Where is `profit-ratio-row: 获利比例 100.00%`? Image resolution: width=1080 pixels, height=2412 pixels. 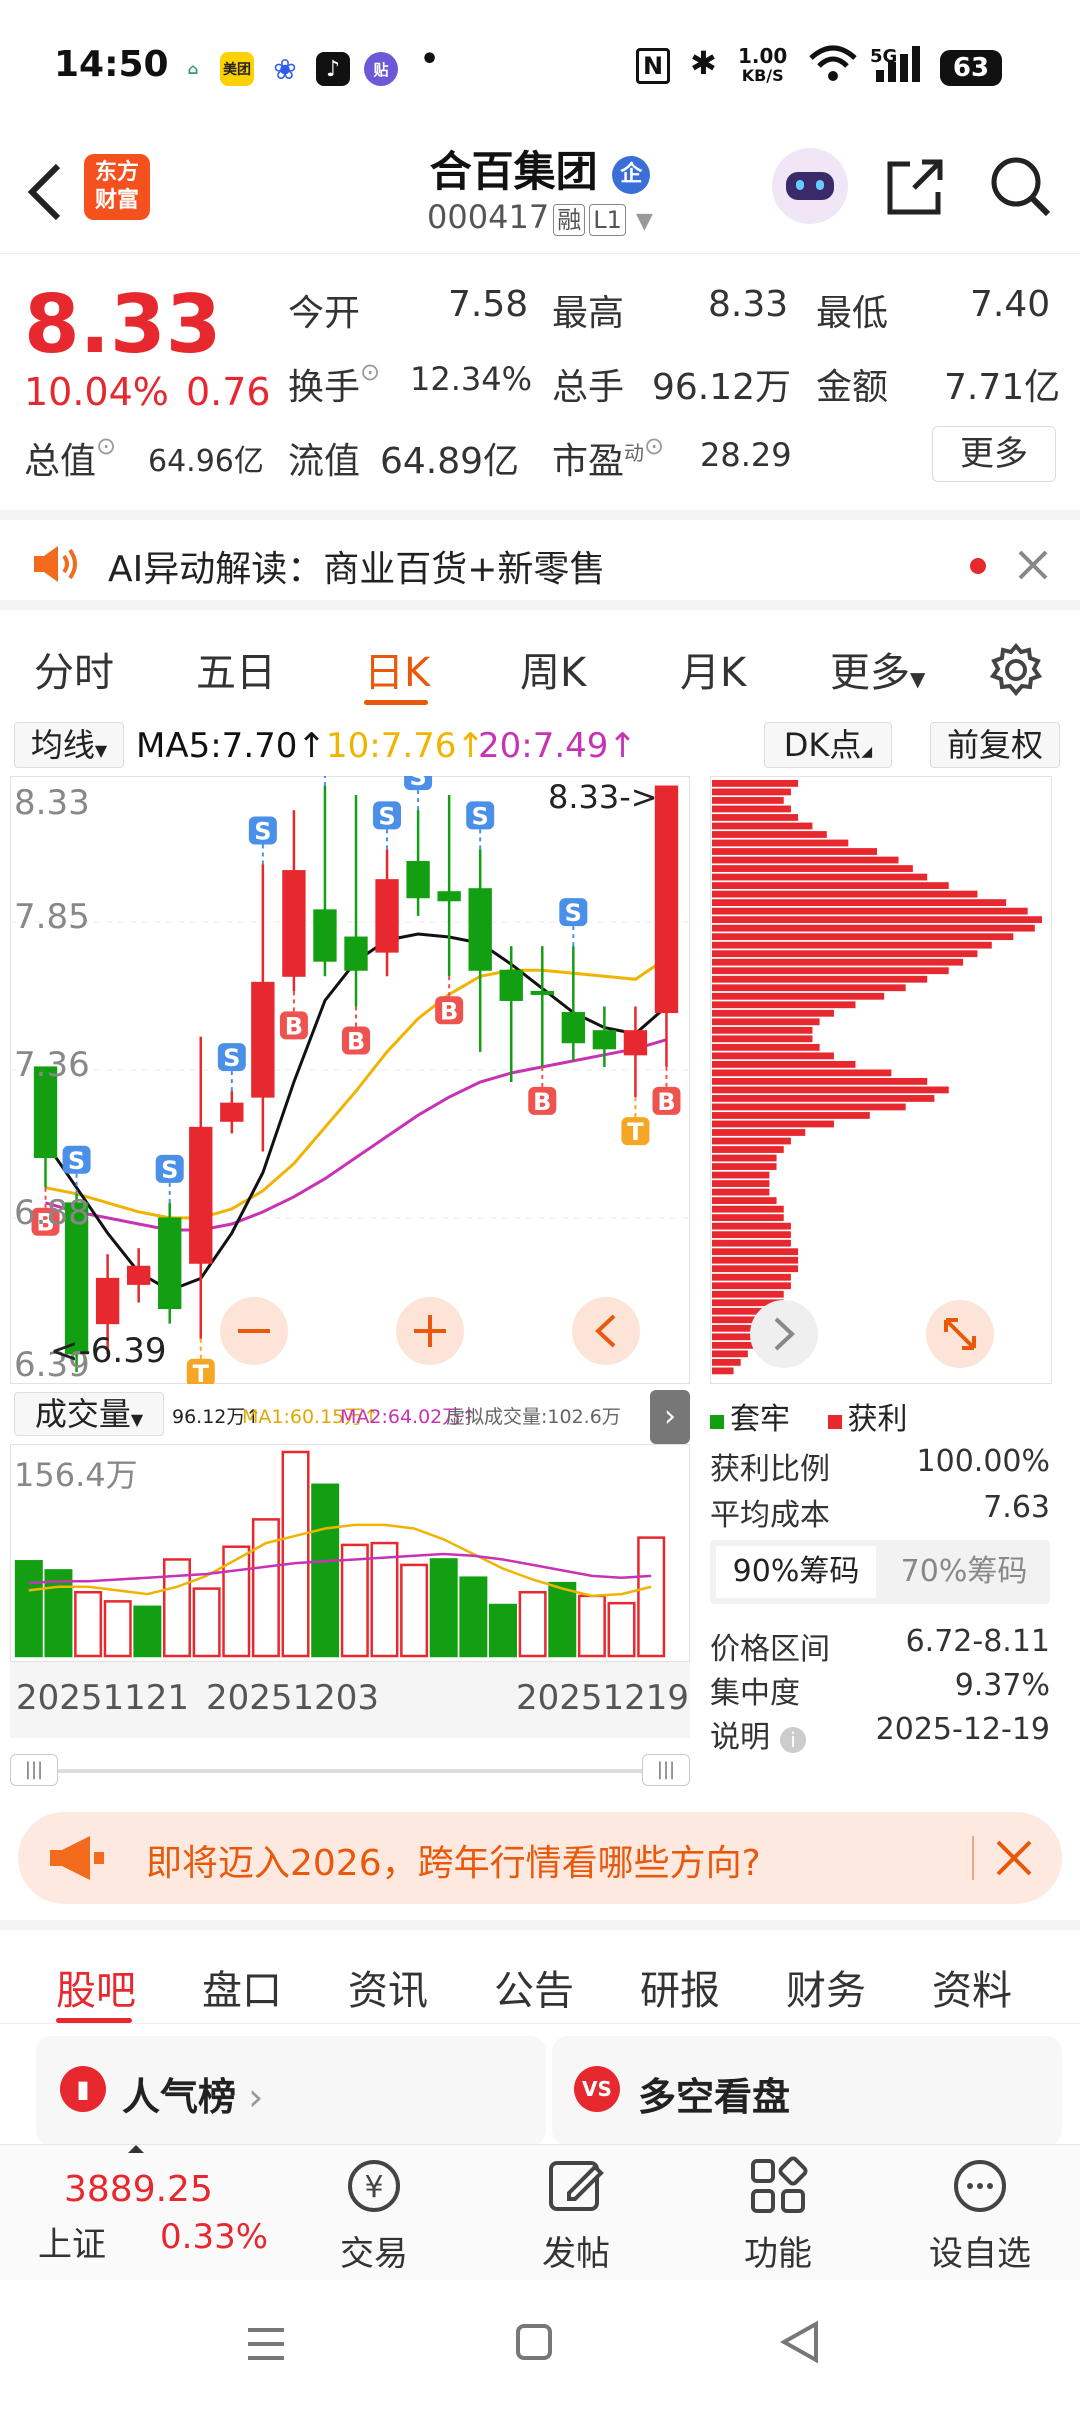 profit-ratio-row: 获利比例 100.00% is located at coordinates (880, 1465).